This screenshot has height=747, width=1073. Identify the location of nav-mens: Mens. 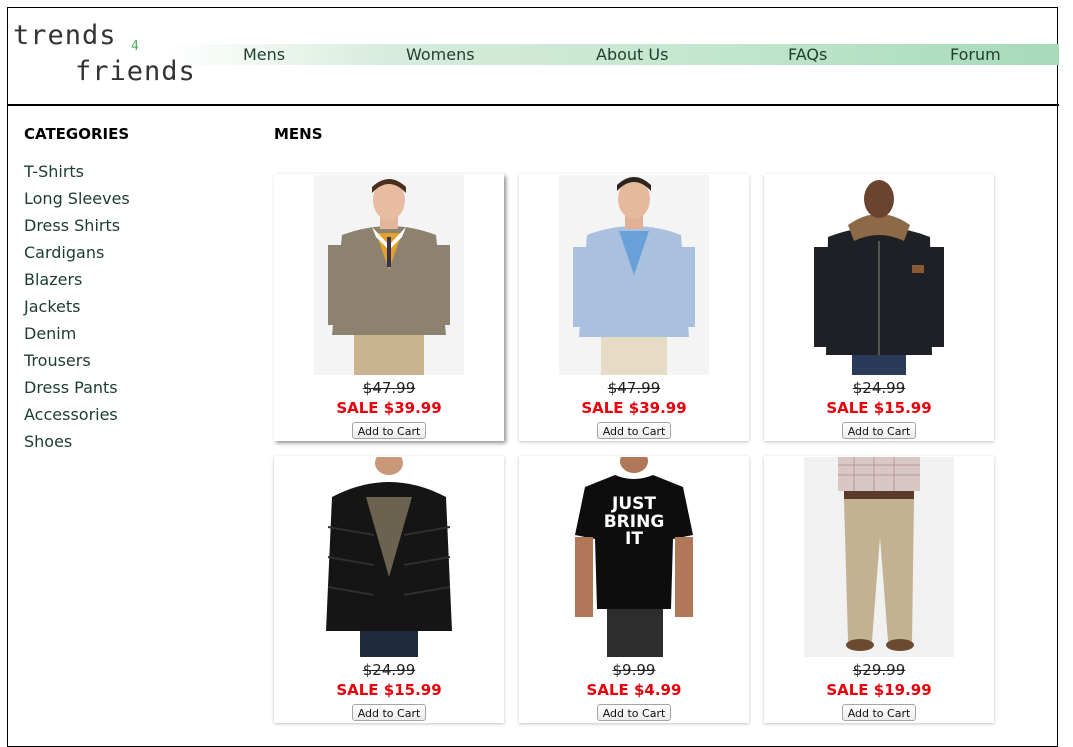
(264, 54).